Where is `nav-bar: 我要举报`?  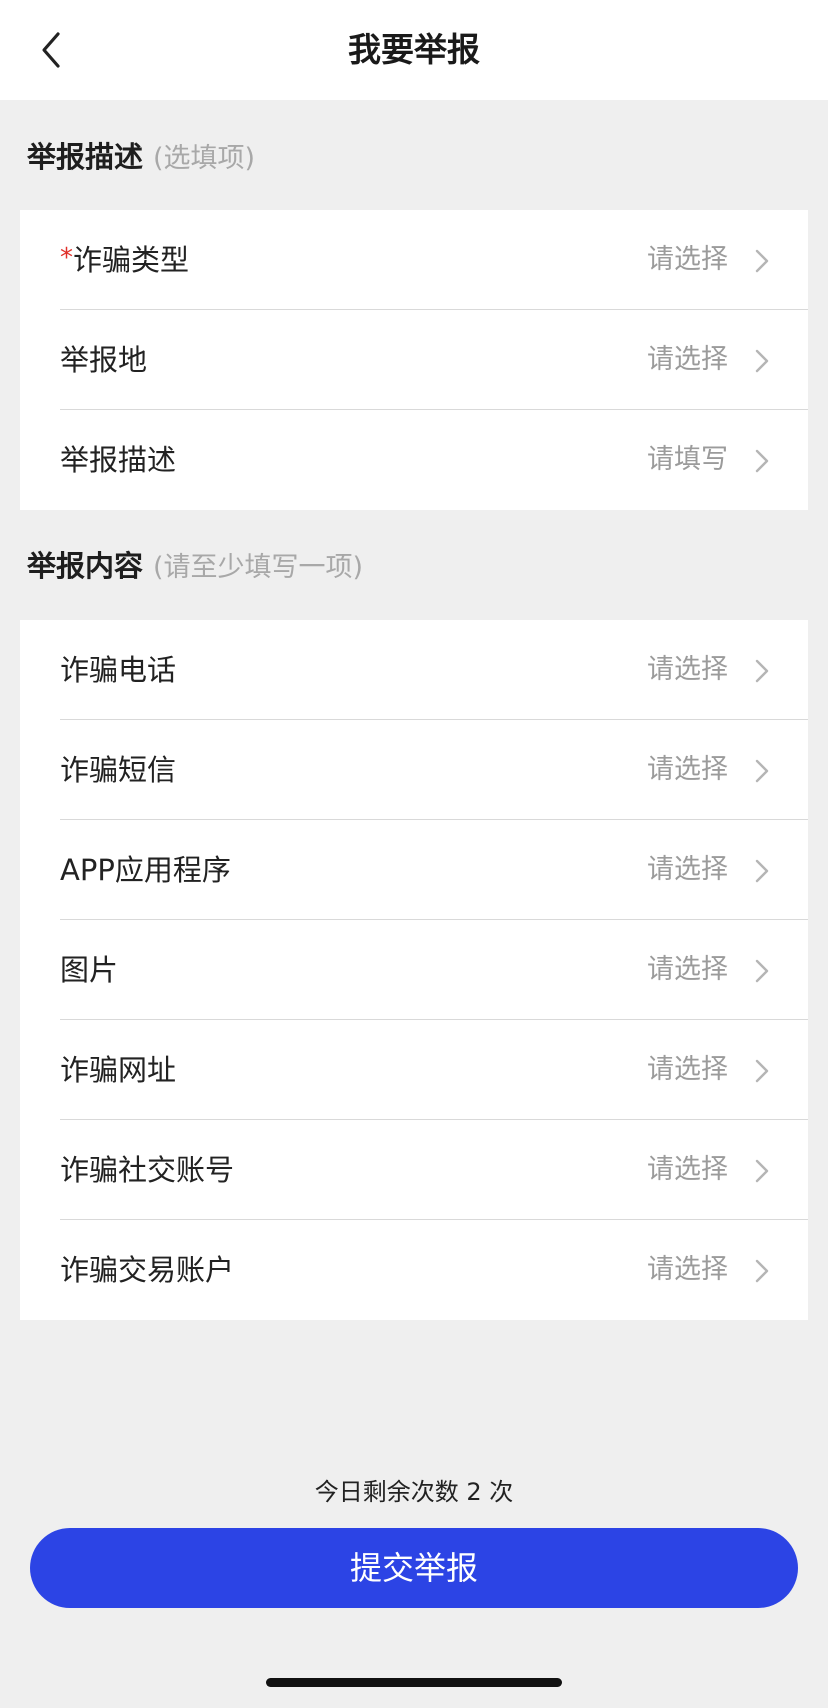
nav-bar: 我要举报 is located at coordinates (414, 50).